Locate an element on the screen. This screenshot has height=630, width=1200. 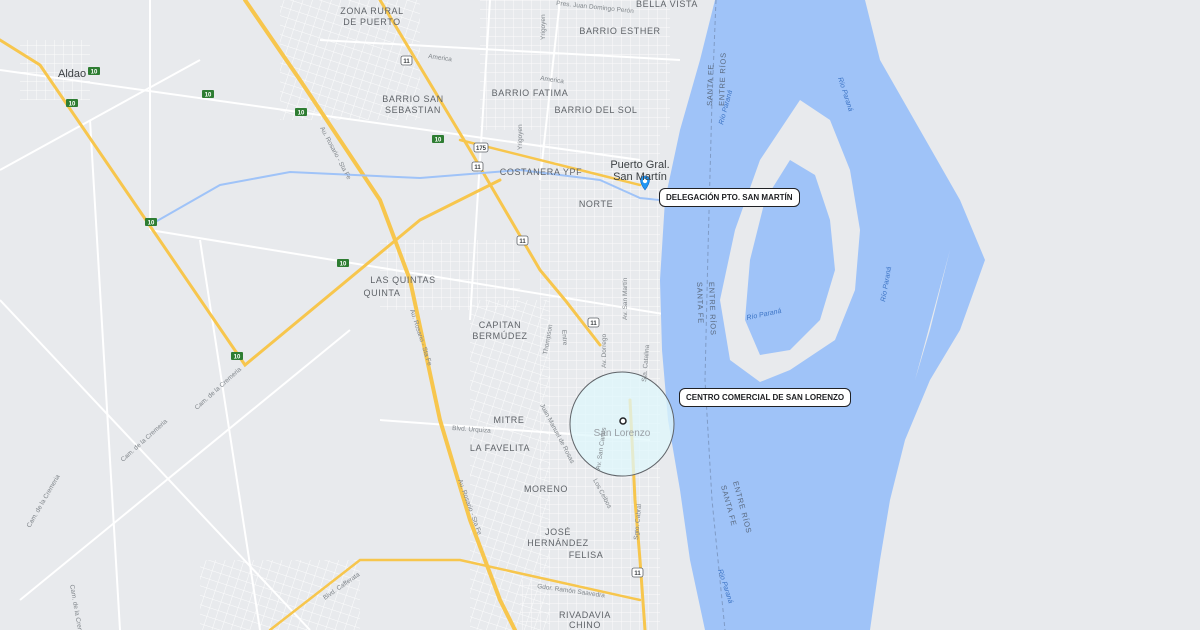
place-label: QUINTA is located at coordinates (382, 293).